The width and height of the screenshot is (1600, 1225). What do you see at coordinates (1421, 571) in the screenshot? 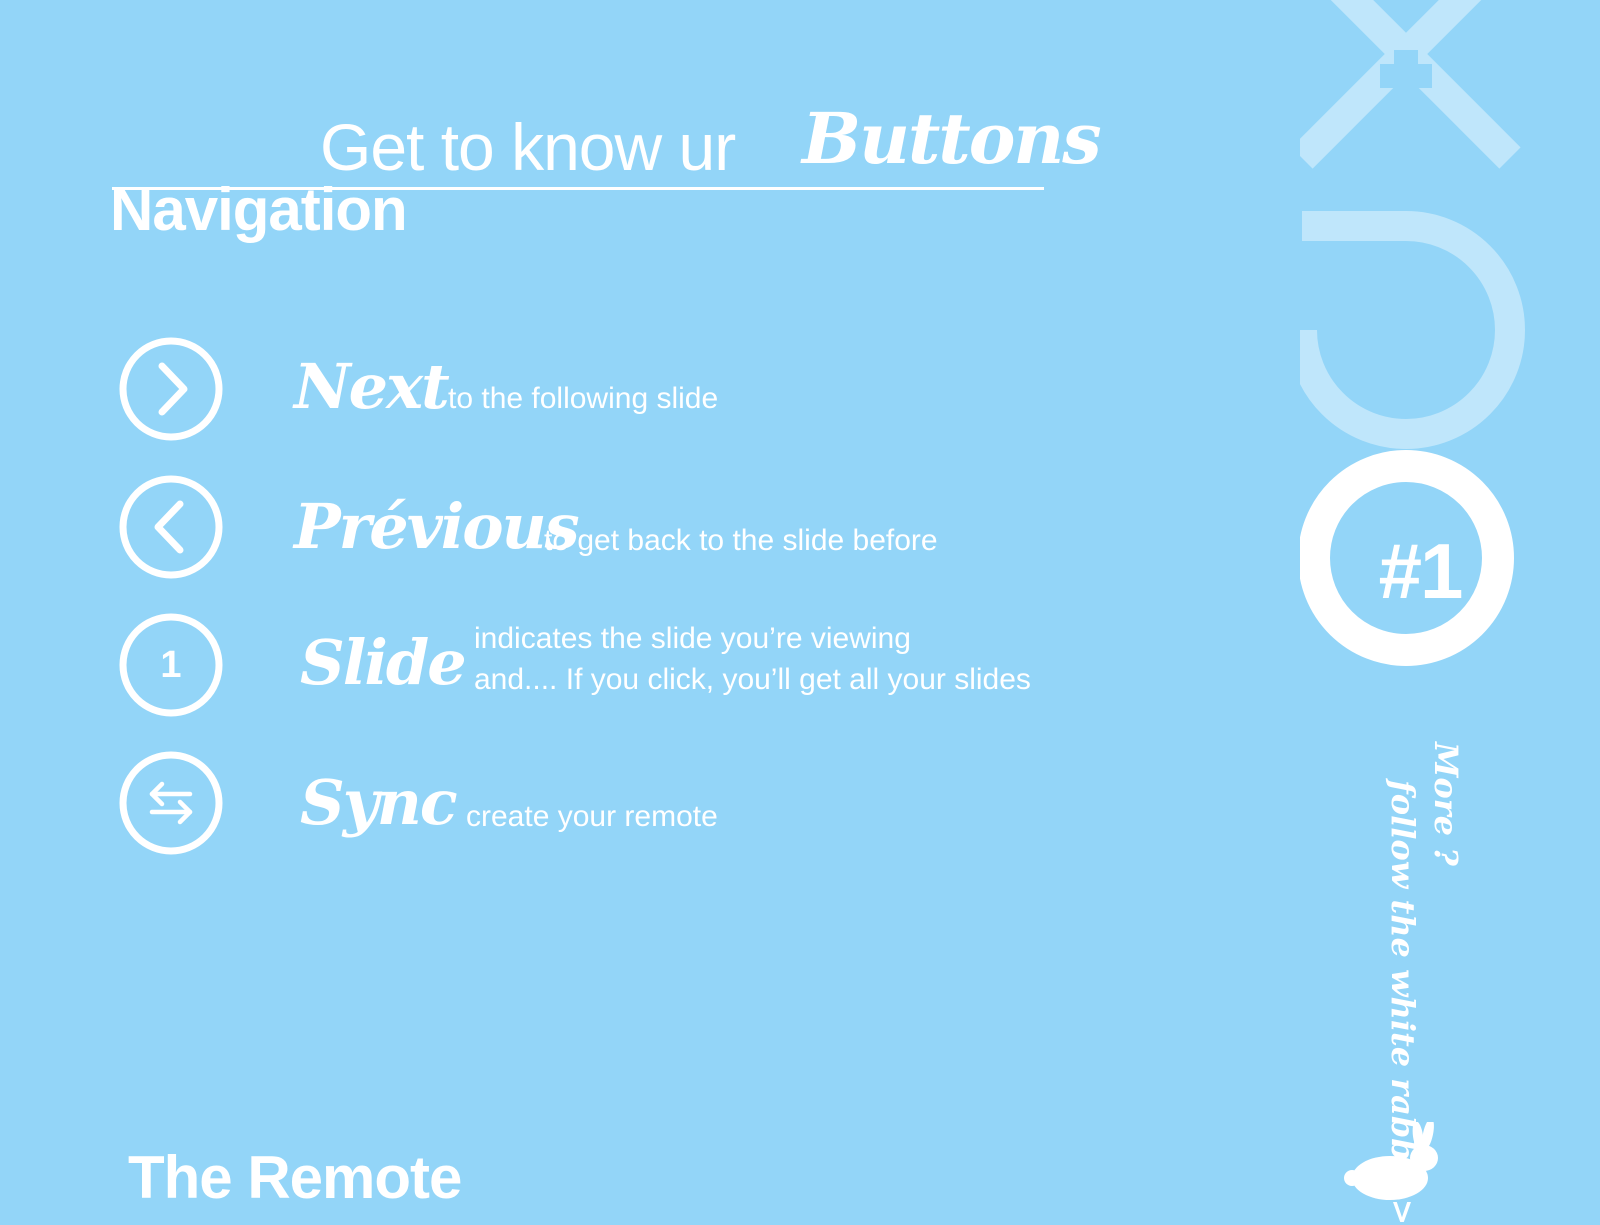
I see `slide-badge: #1` at bounding box center [1421, 571].